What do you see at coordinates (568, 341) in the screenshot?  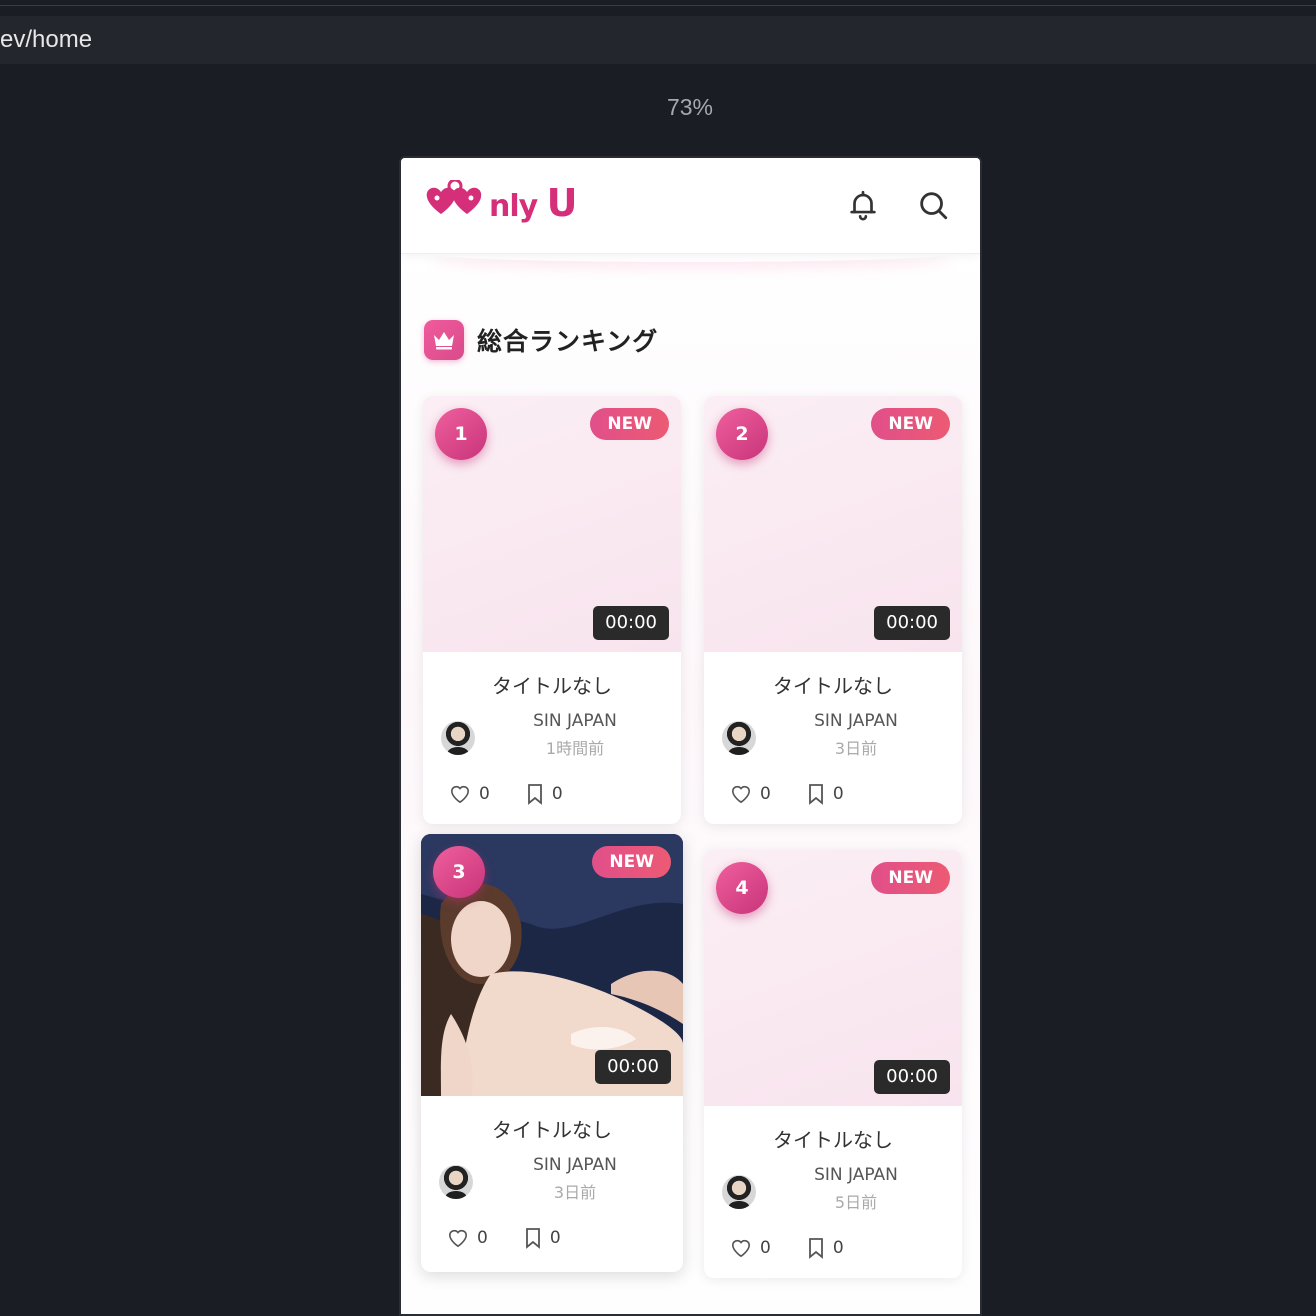 I see `section-title: 総合ランキング` at bounding box center [568, 341].